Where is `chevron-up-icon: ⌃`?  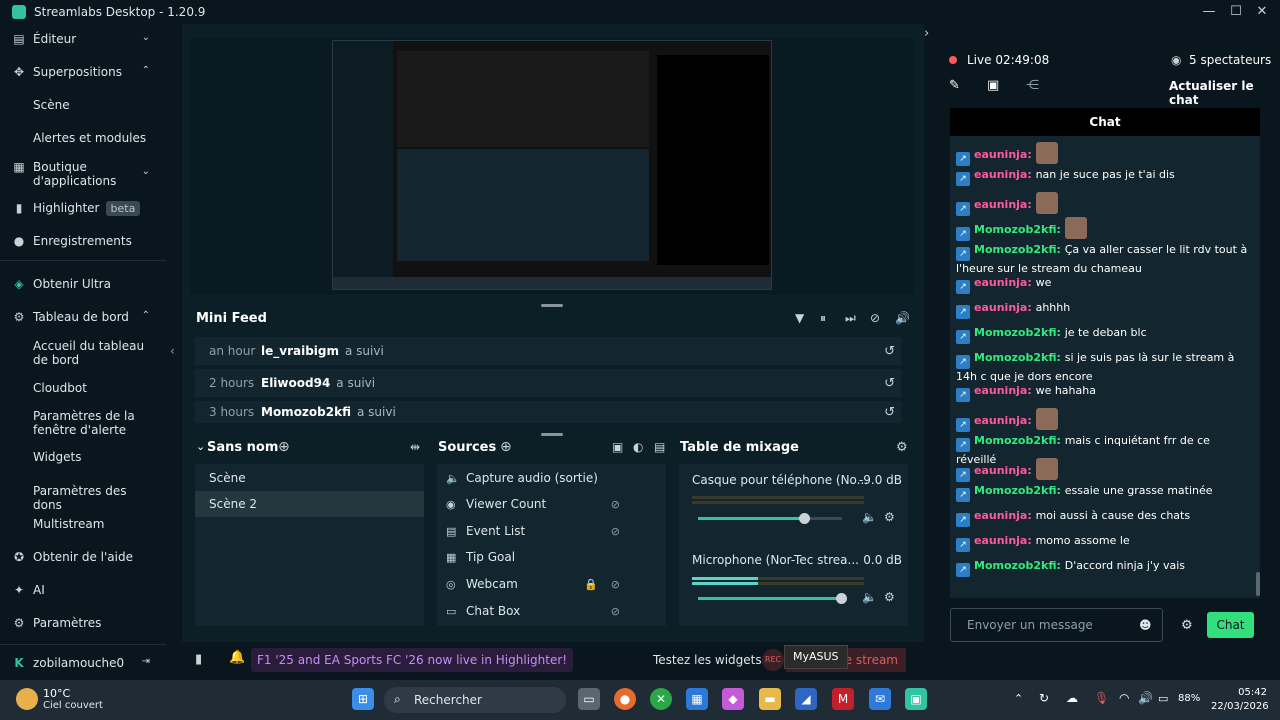
chevron-up-icon: ⌃ is located at coordinates (1018, 698).